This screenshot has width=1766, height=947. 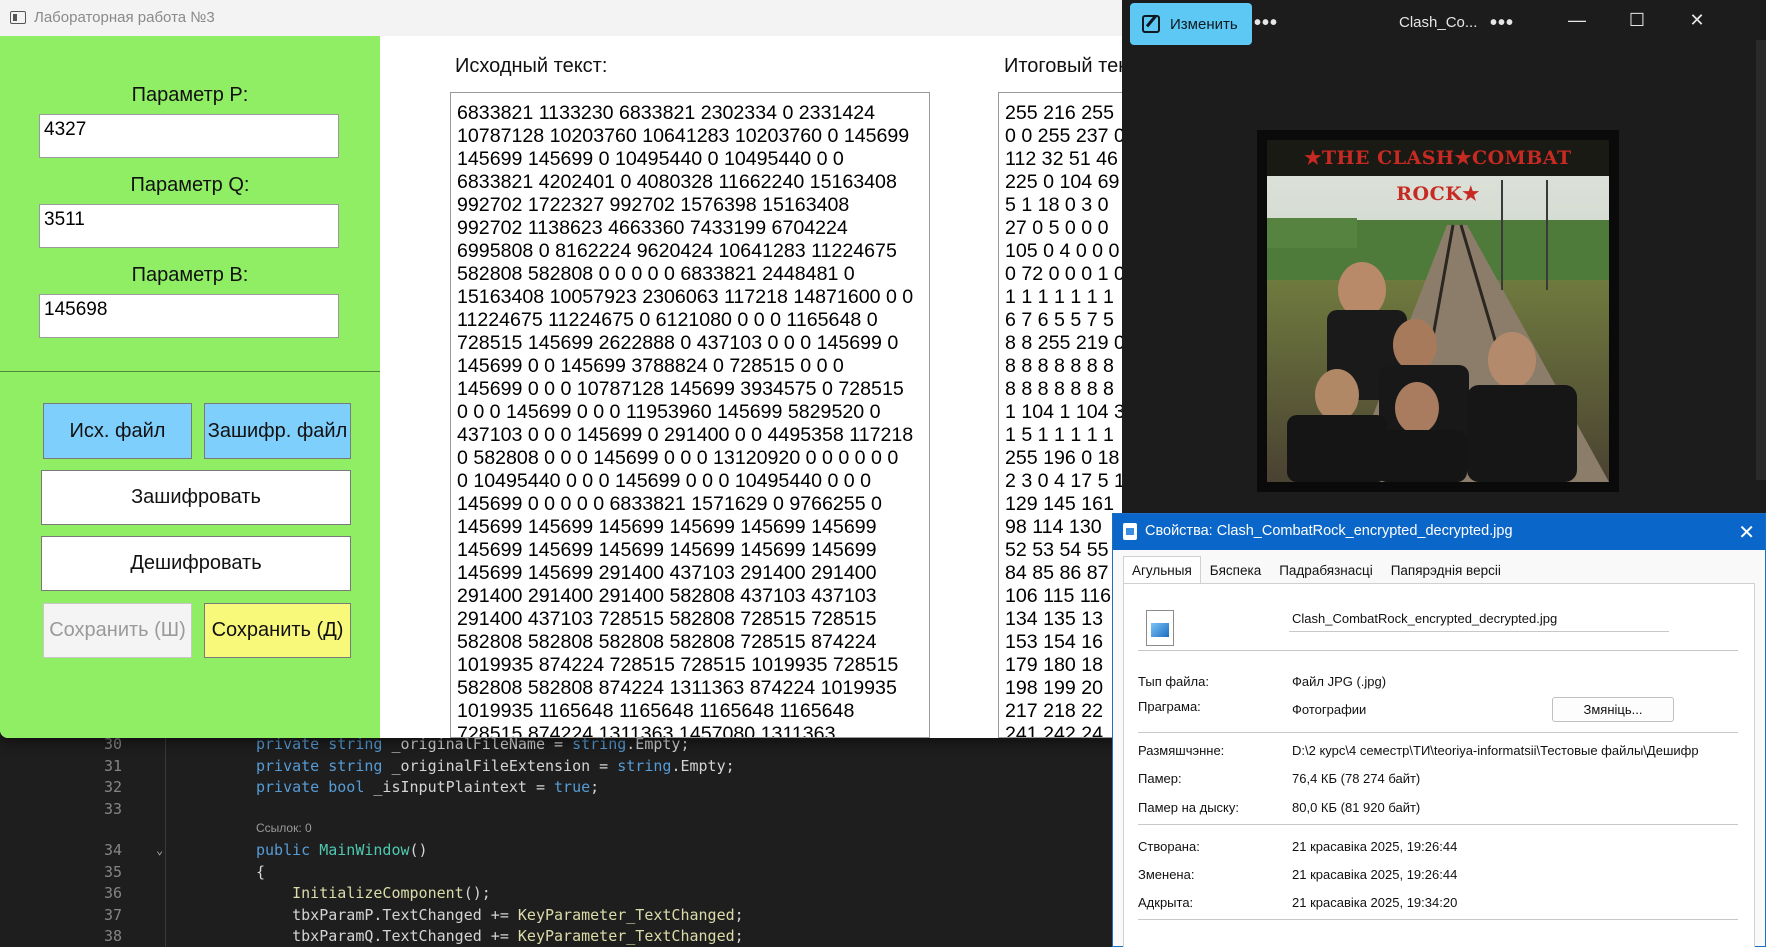 I want to click on maximize-icon: ☐, so click(x=1637, y=20).